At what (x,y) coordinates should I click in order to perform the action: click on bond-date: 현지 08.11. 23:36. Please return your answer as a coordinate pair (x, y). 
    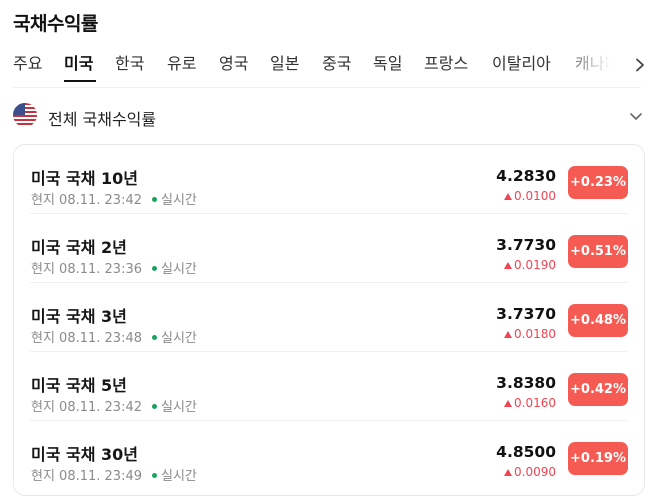
    Looking at the image, I should click on (86, 269).